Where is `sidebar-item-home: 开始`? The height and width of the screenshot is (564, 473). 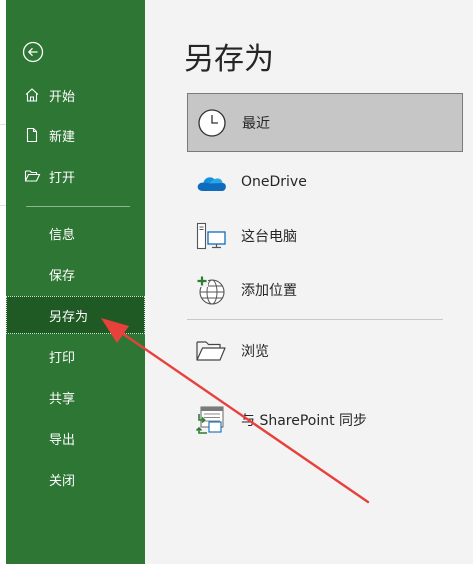 sidebar-item-home: 开始 is located at coordinates (75, 95).